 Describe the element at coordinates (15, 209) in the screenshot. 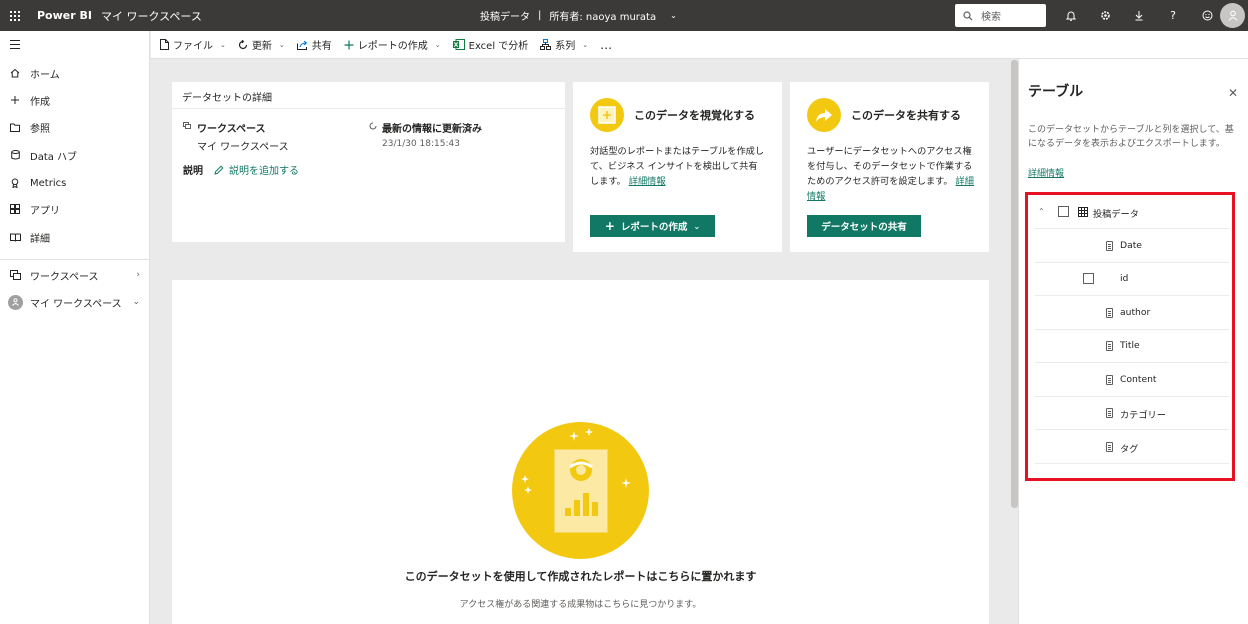

I see `apps-icon` at that location.